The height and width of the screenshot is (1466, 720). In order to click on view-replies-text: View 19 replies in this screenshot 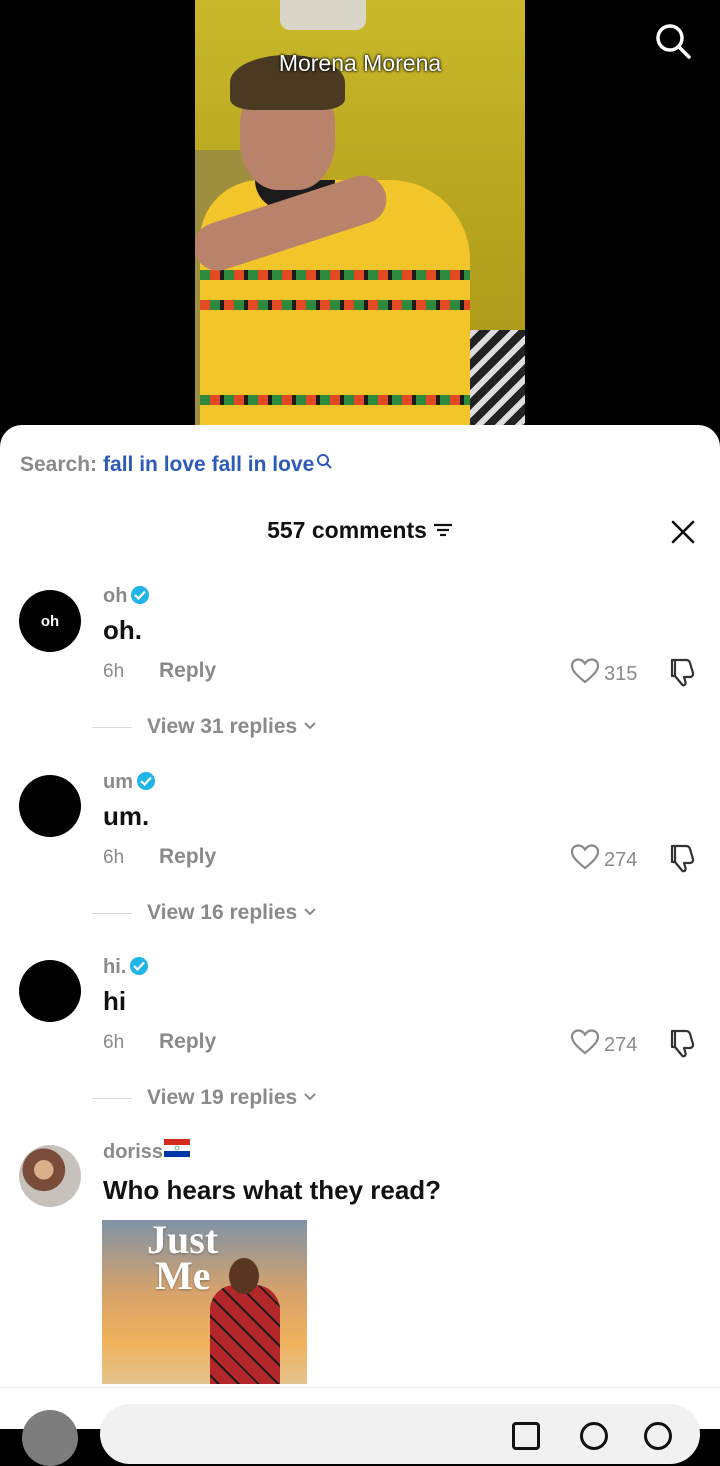, I will do `click(222, 1097)`.